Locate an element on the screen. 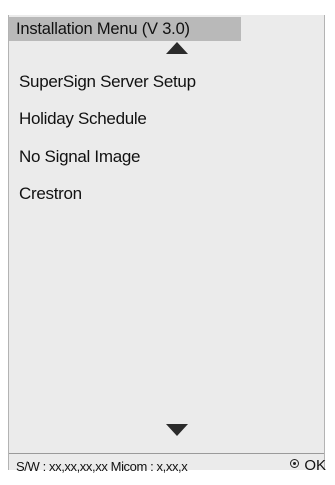 This screenshot has width=335, height=485. title-bar: Installation Menu (V 3.0) is located at coordinates (125, 29).